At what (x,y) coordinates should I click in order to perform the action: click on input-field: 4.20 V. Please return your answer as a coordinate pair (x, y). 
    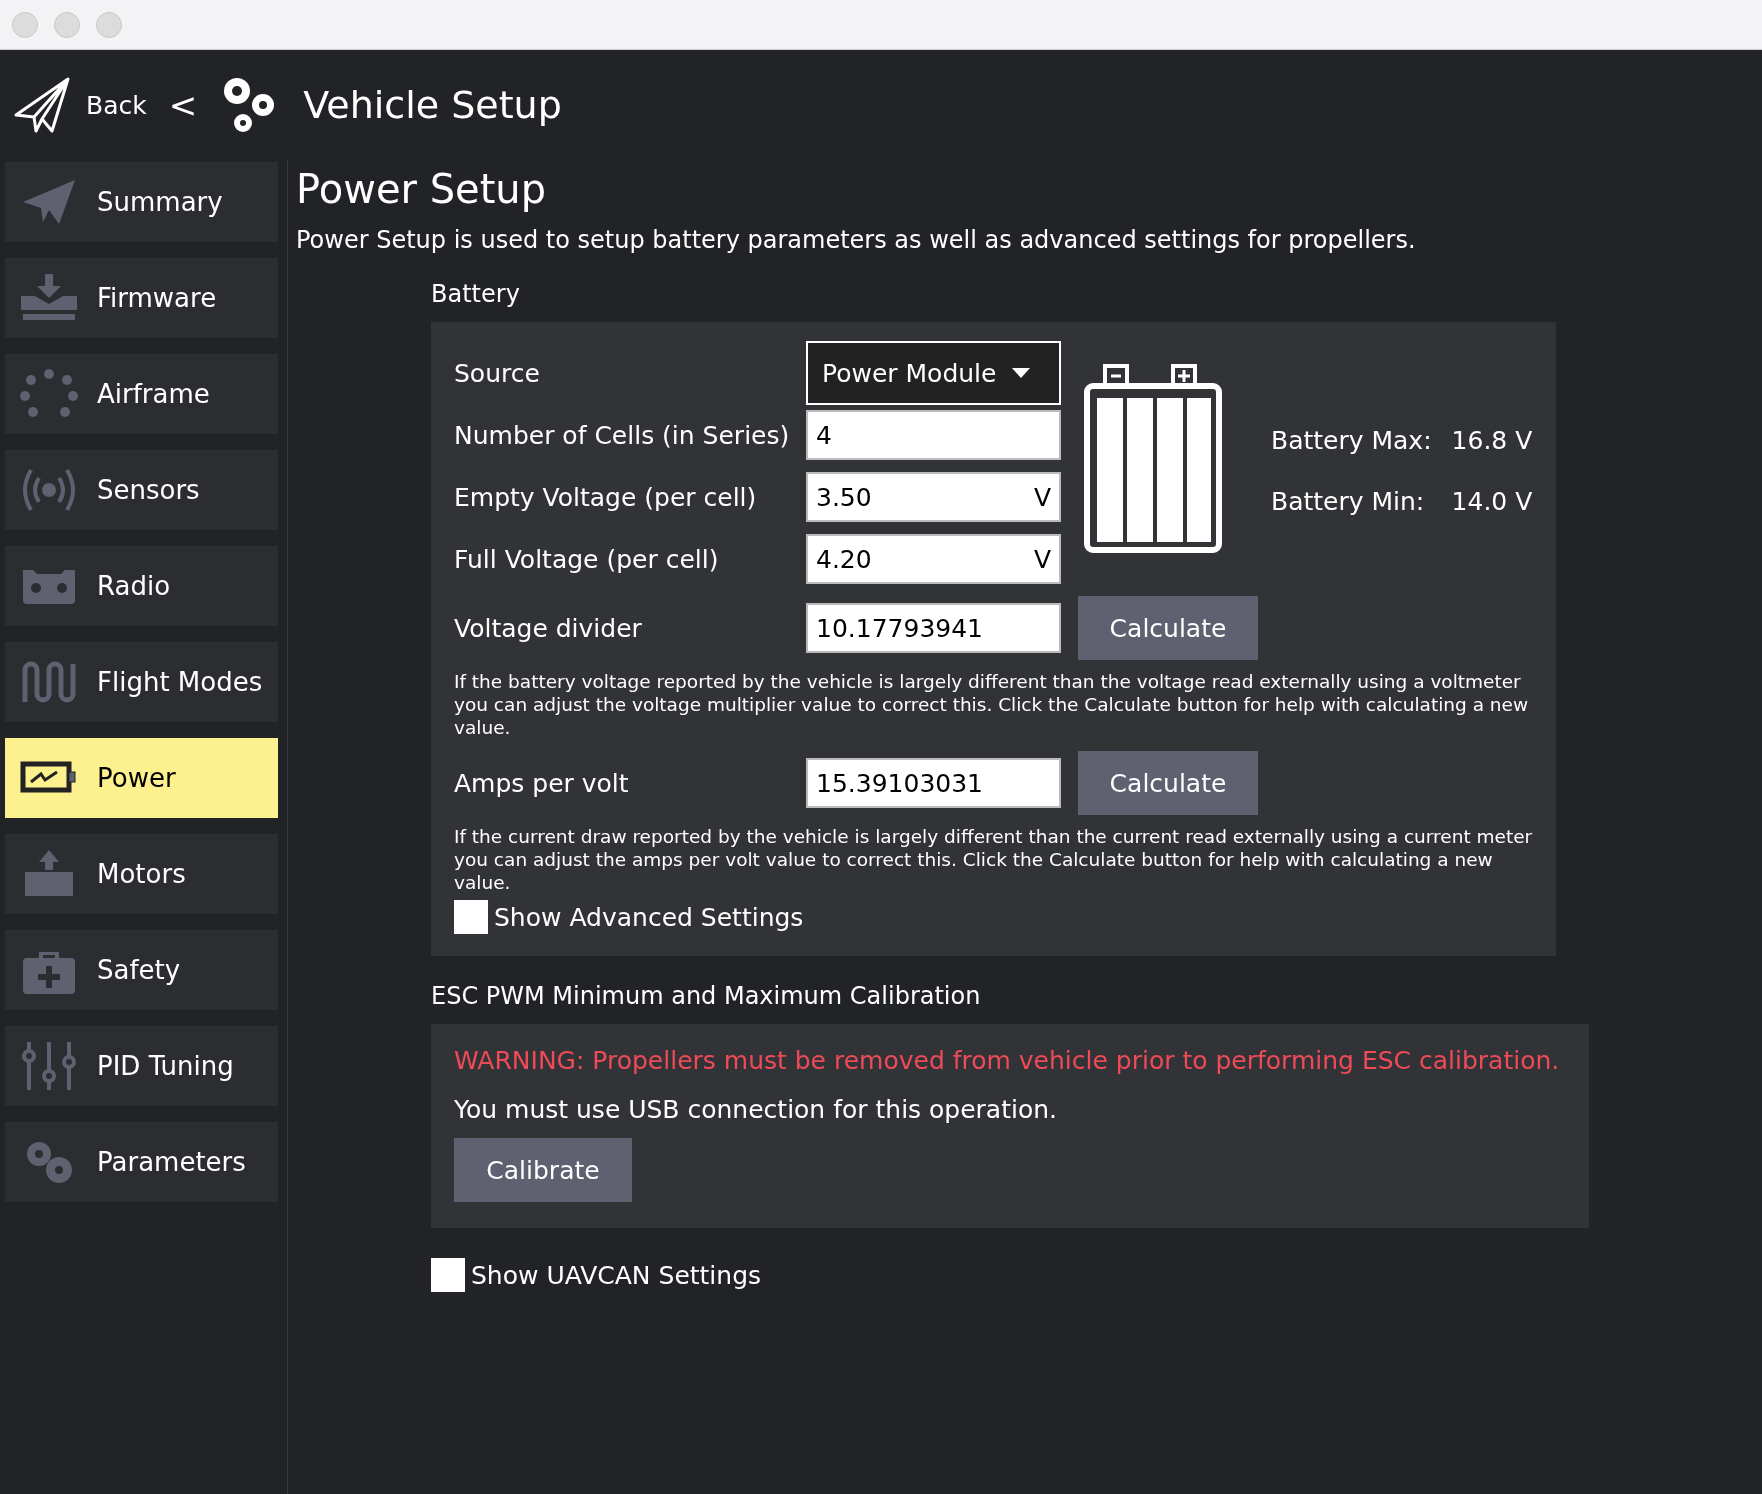
    Looking at the image, I should click on (933, 559).